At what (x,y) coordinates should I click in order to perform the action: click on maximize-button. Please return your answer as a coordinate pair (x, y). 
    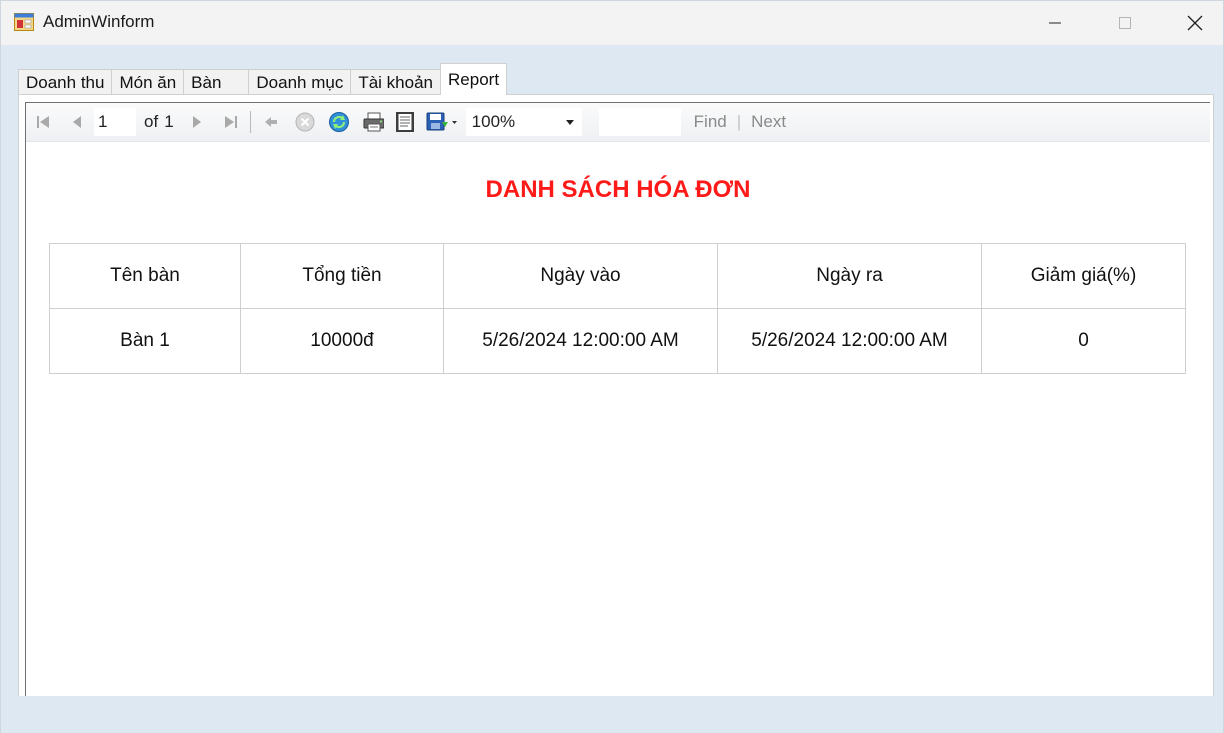
    Looking at the image, I should click on (1125, 23).